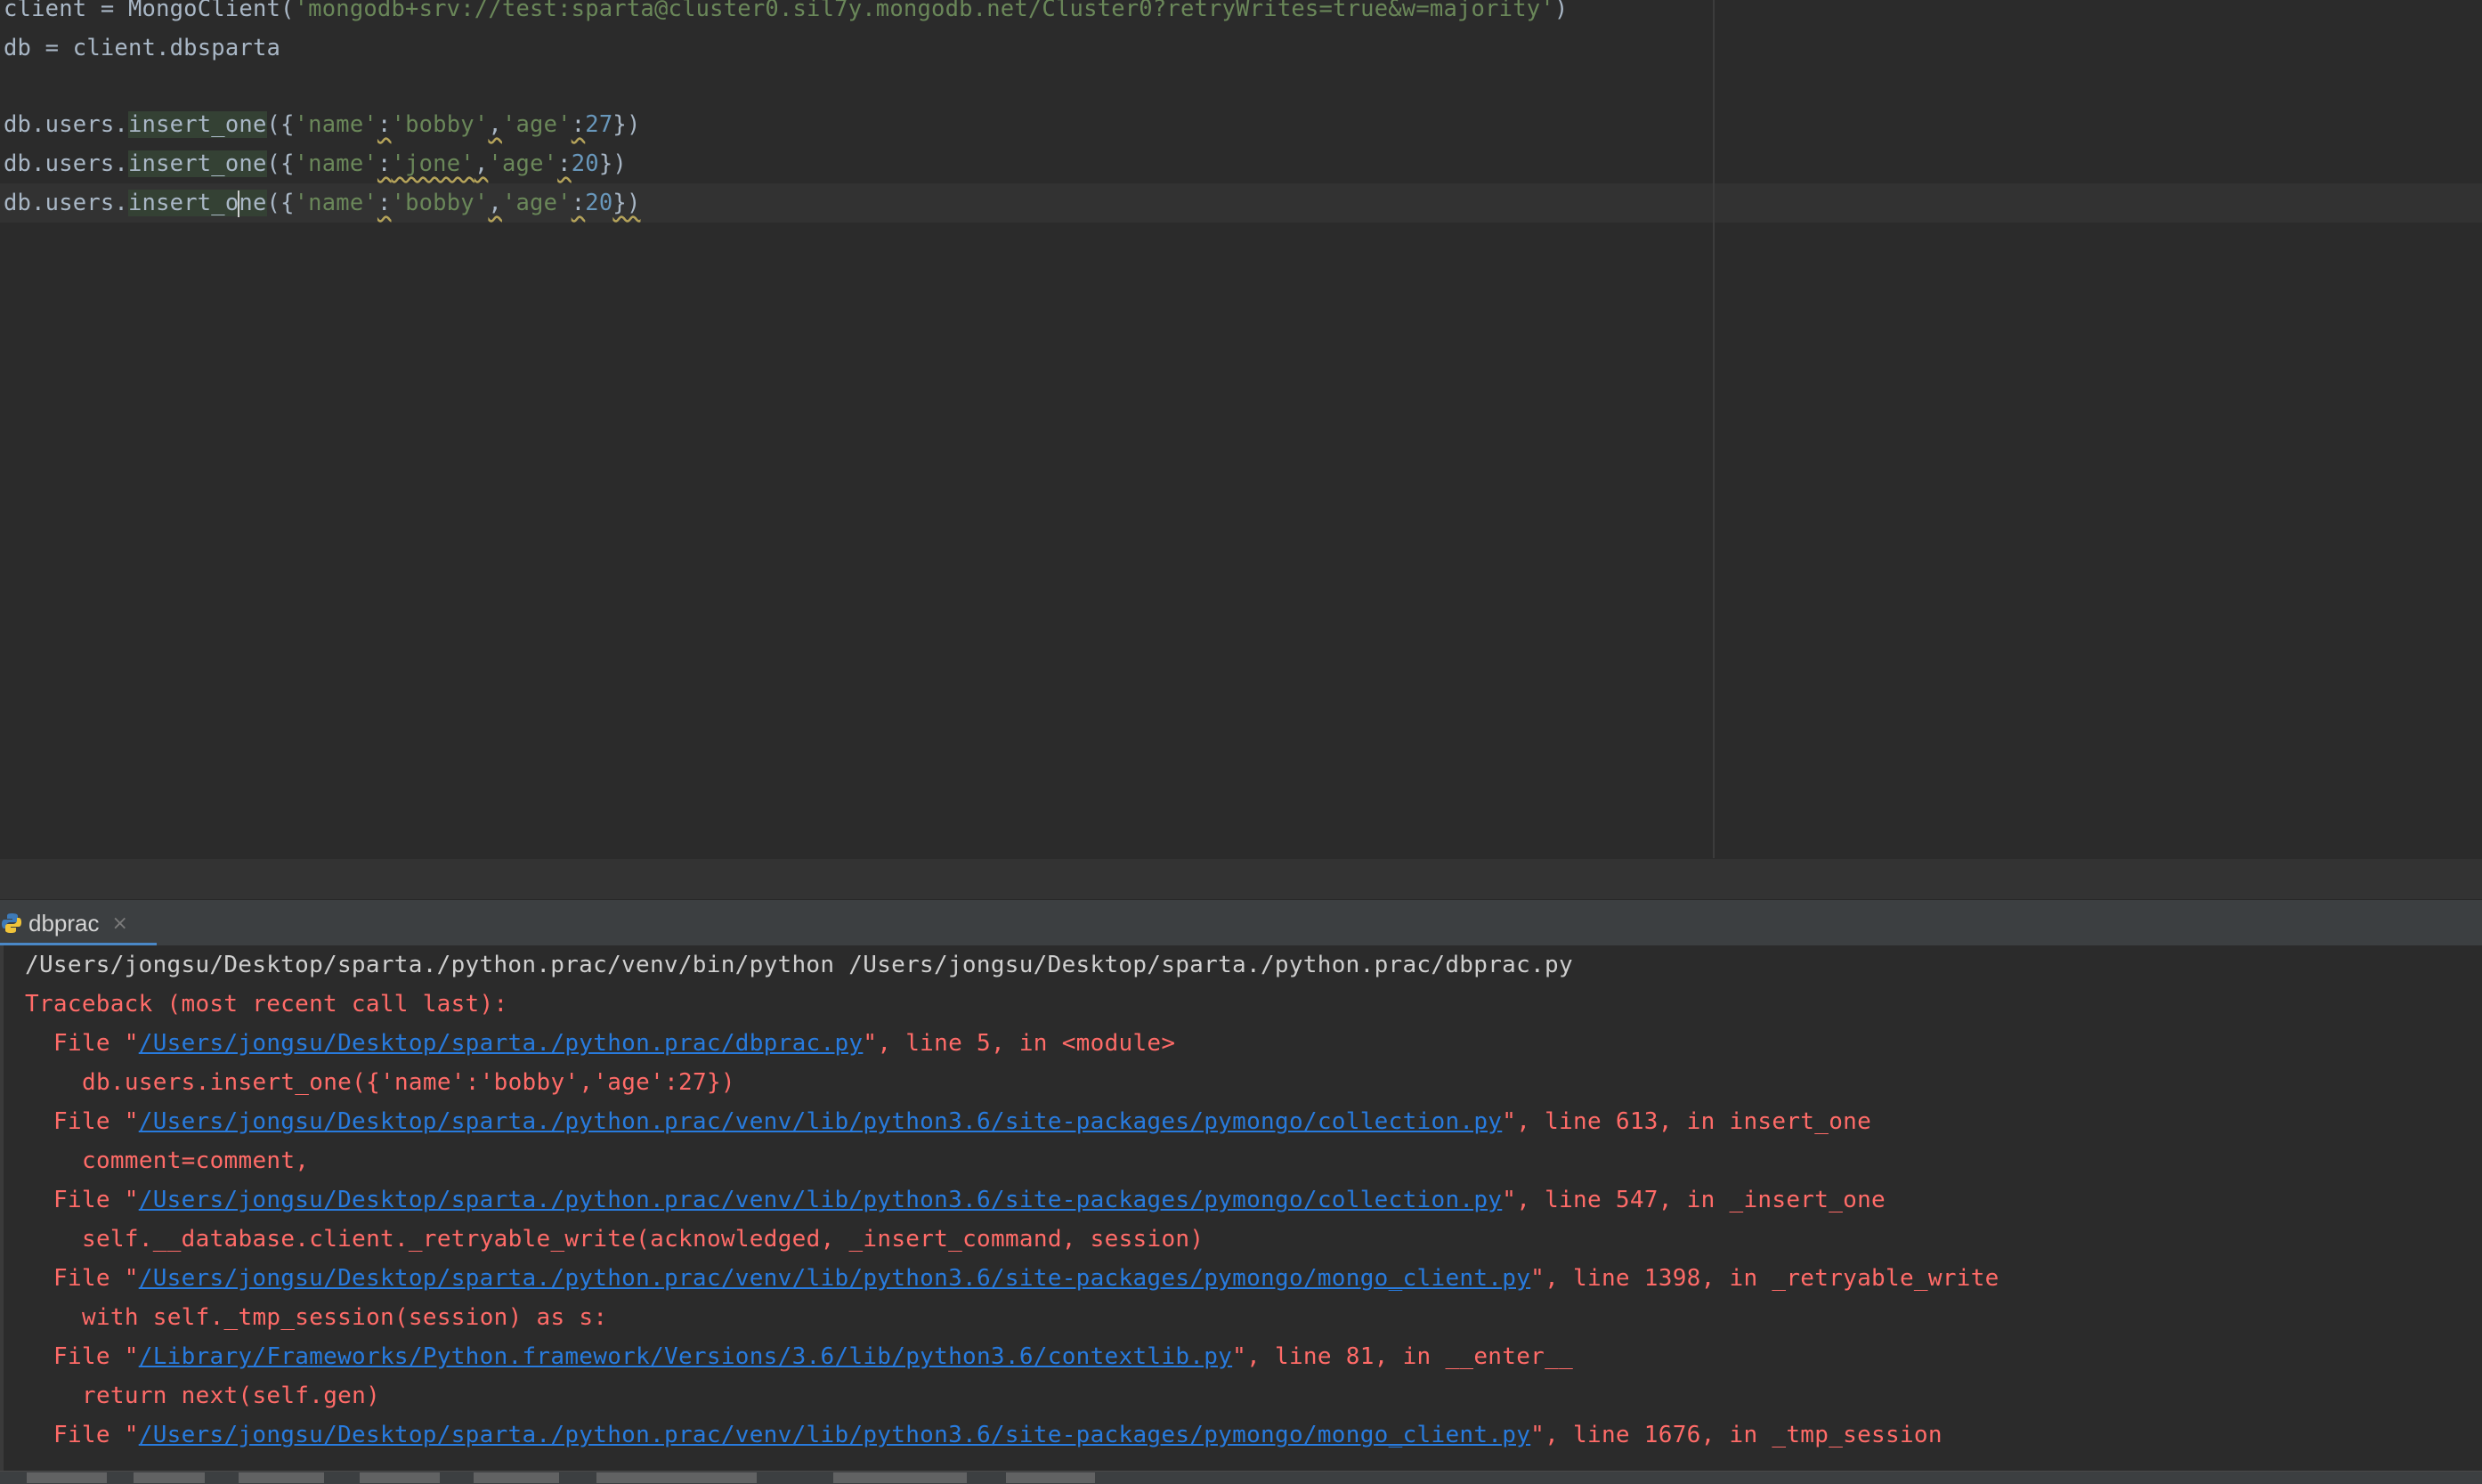  I want to click on run-tab-dbprac: dbprac ×, so click(79, 923).